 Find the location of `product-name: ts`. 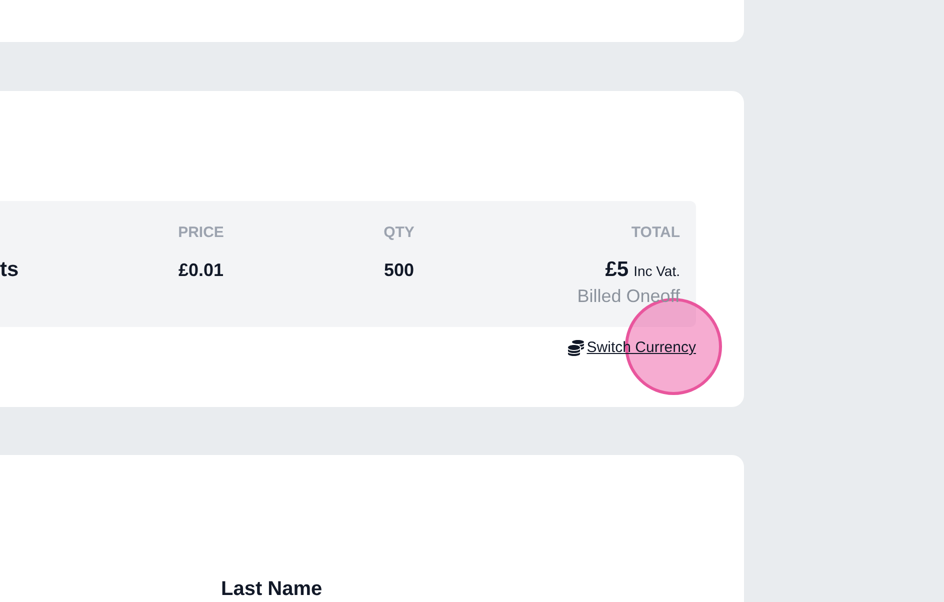

product-name: ts is located at coordinates (9, 269).